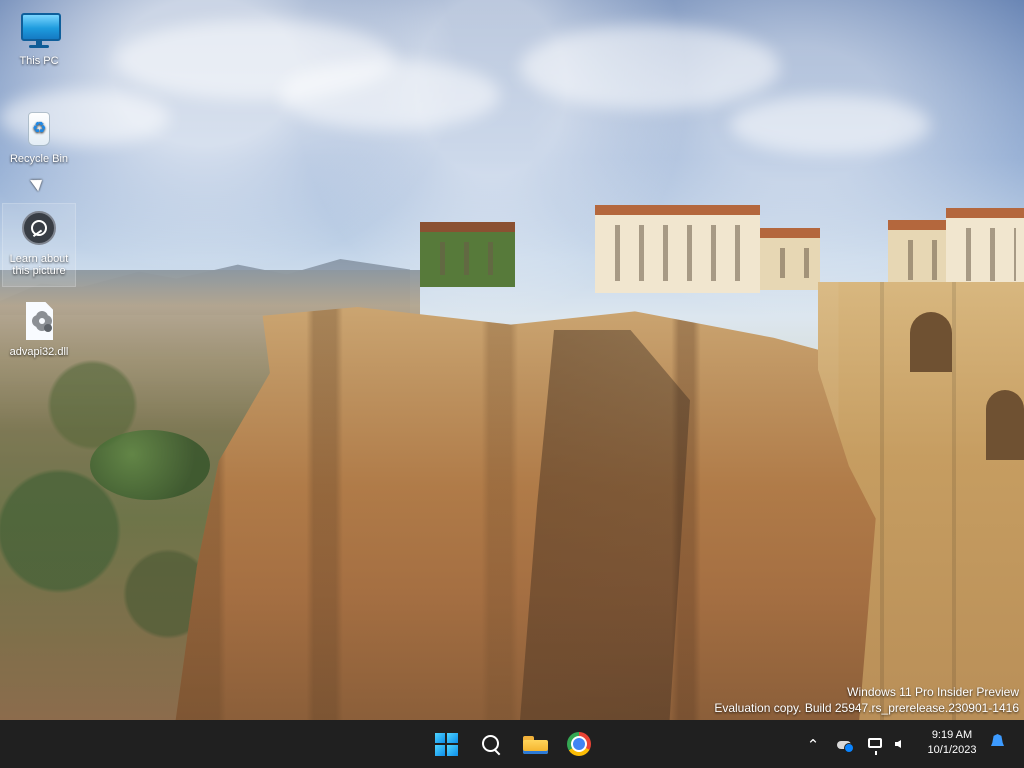  I want to click on chrome-icon, so click(579, 744).